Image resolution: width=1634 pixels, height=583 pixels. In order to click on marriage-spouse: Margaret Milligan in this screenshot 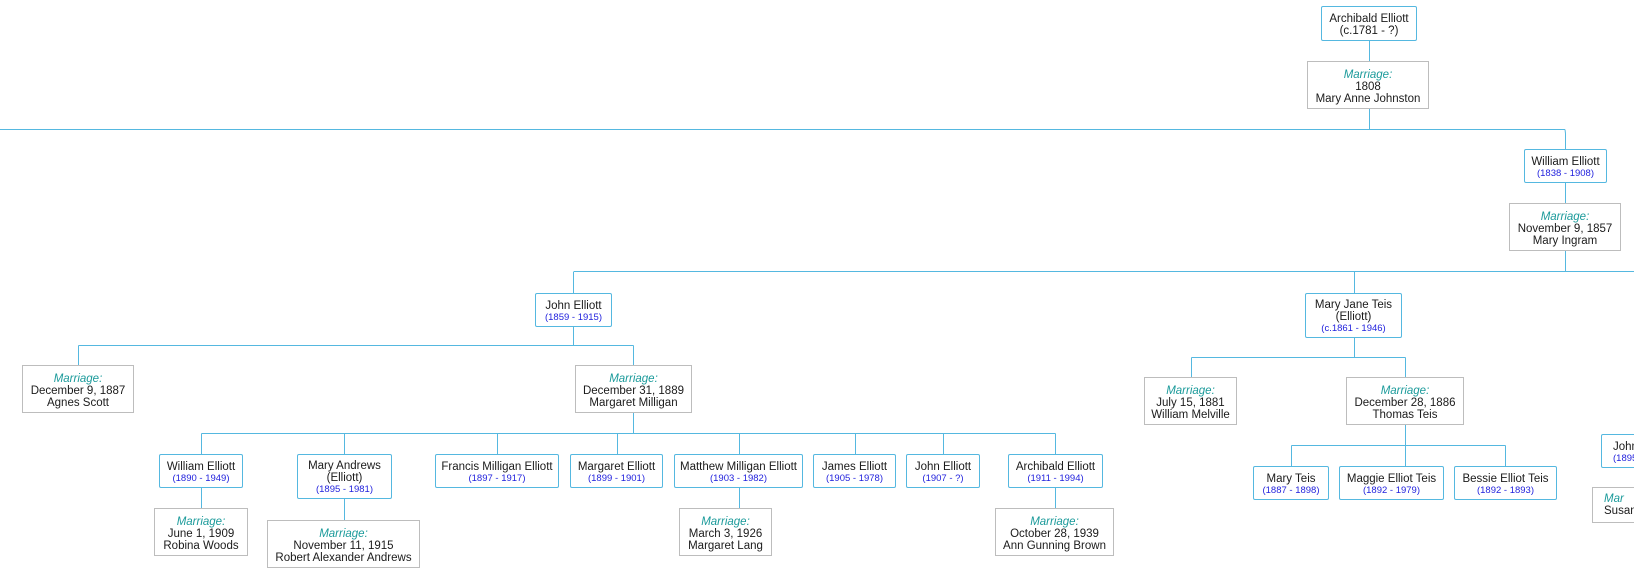, I will do `click(633, 403)`.